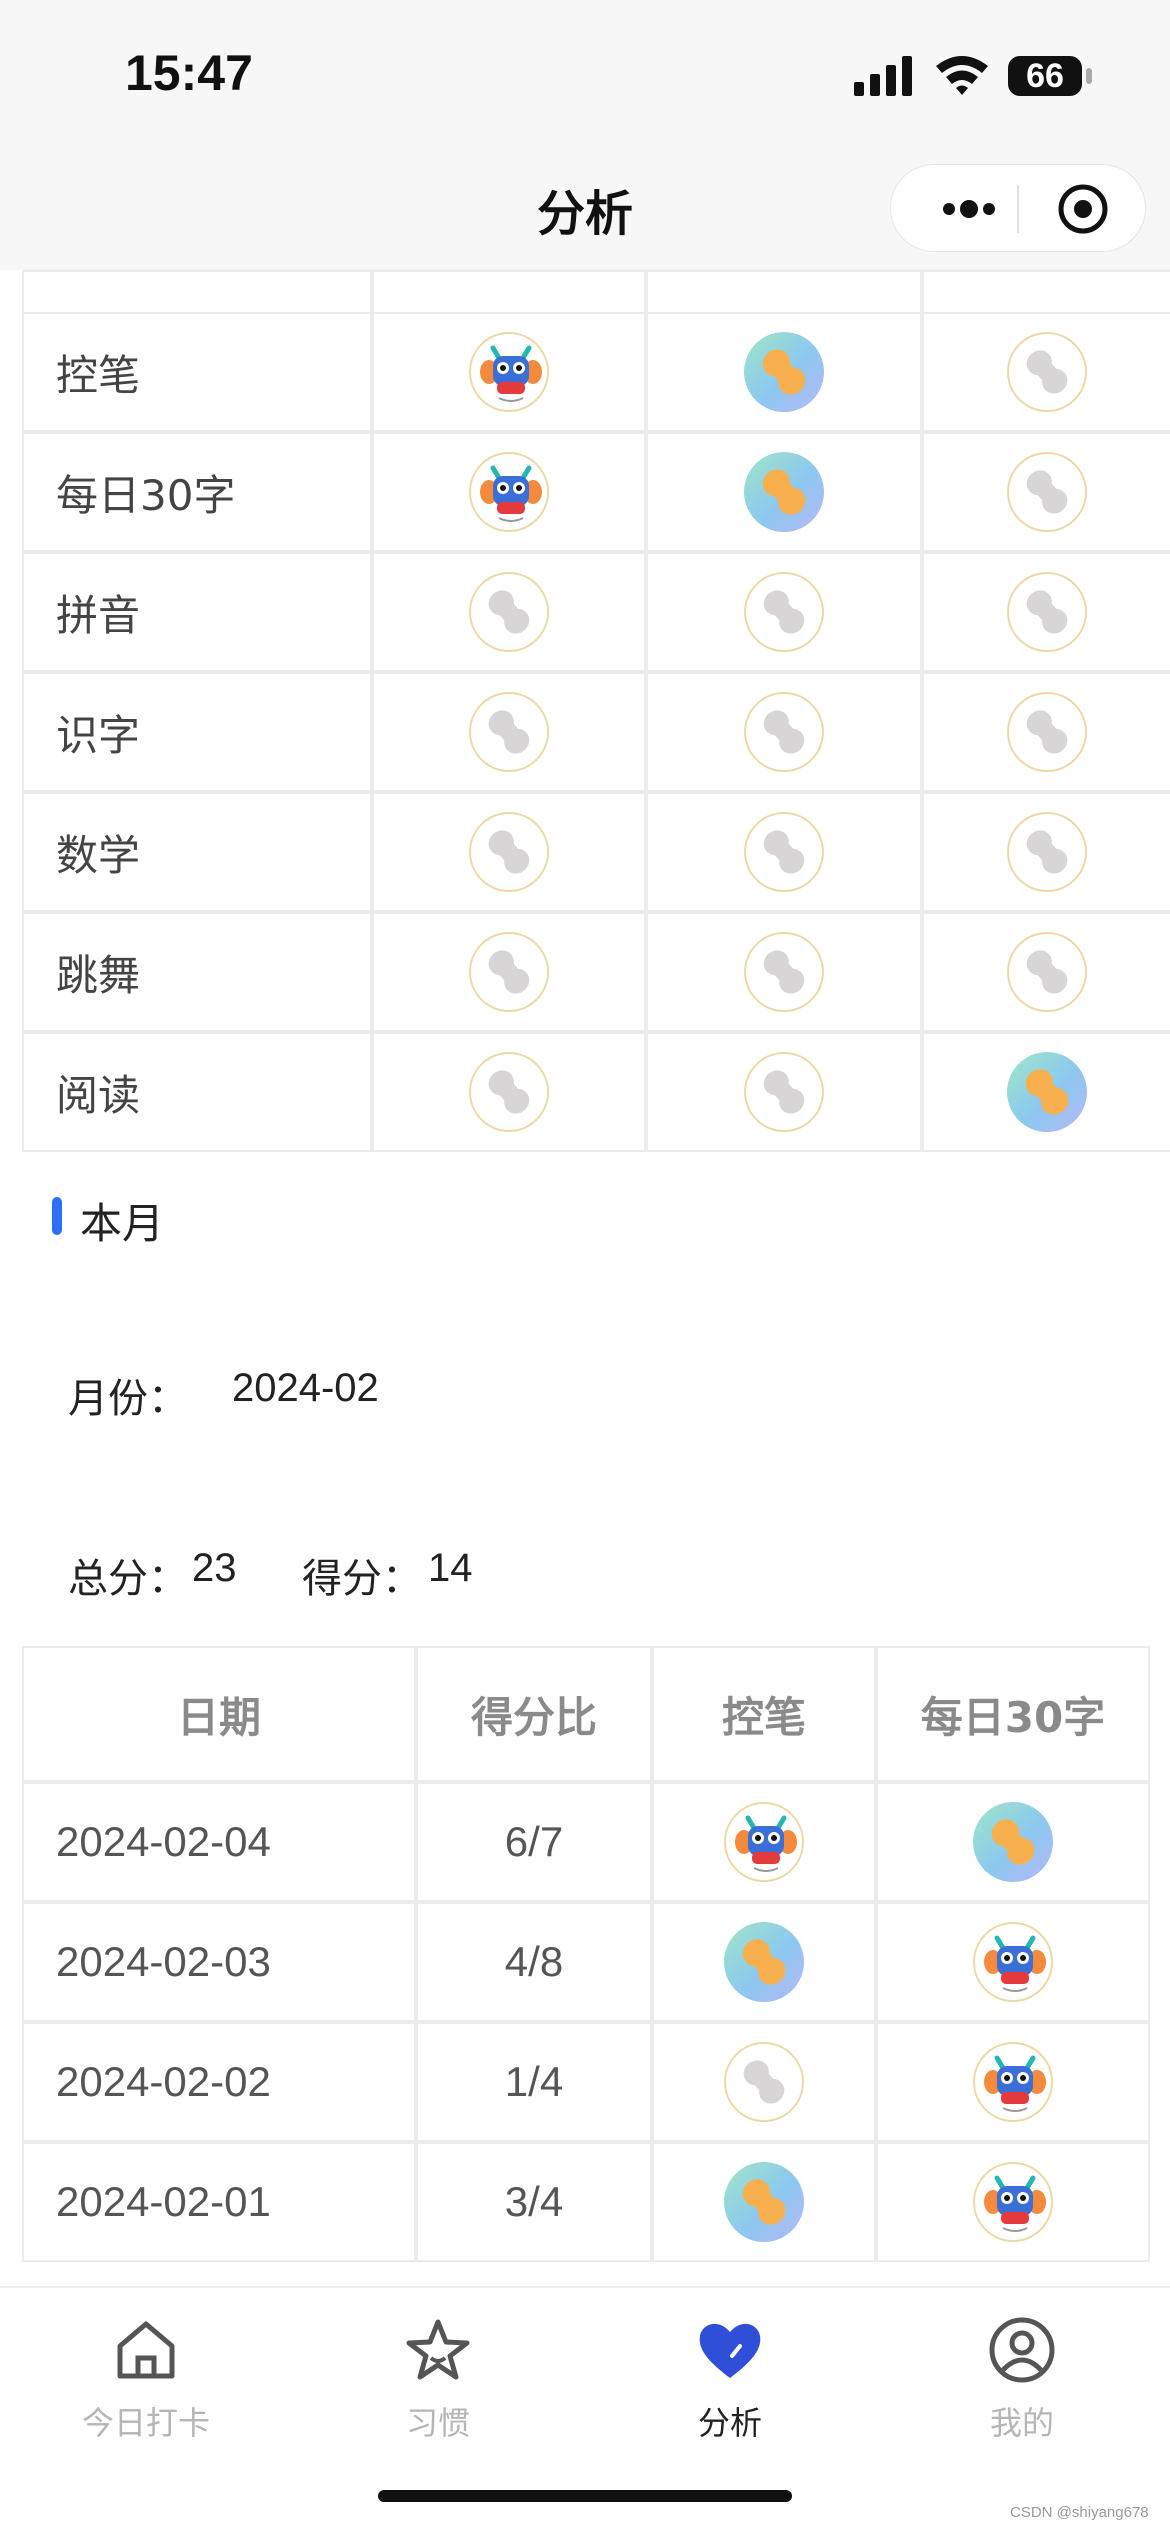 Image resolution: width=1170 pixels, height=2532 pixels. Describe the element at coordinates (145, 2423) in the screenshot. I see `tab-label: 今日打卡` at that location.